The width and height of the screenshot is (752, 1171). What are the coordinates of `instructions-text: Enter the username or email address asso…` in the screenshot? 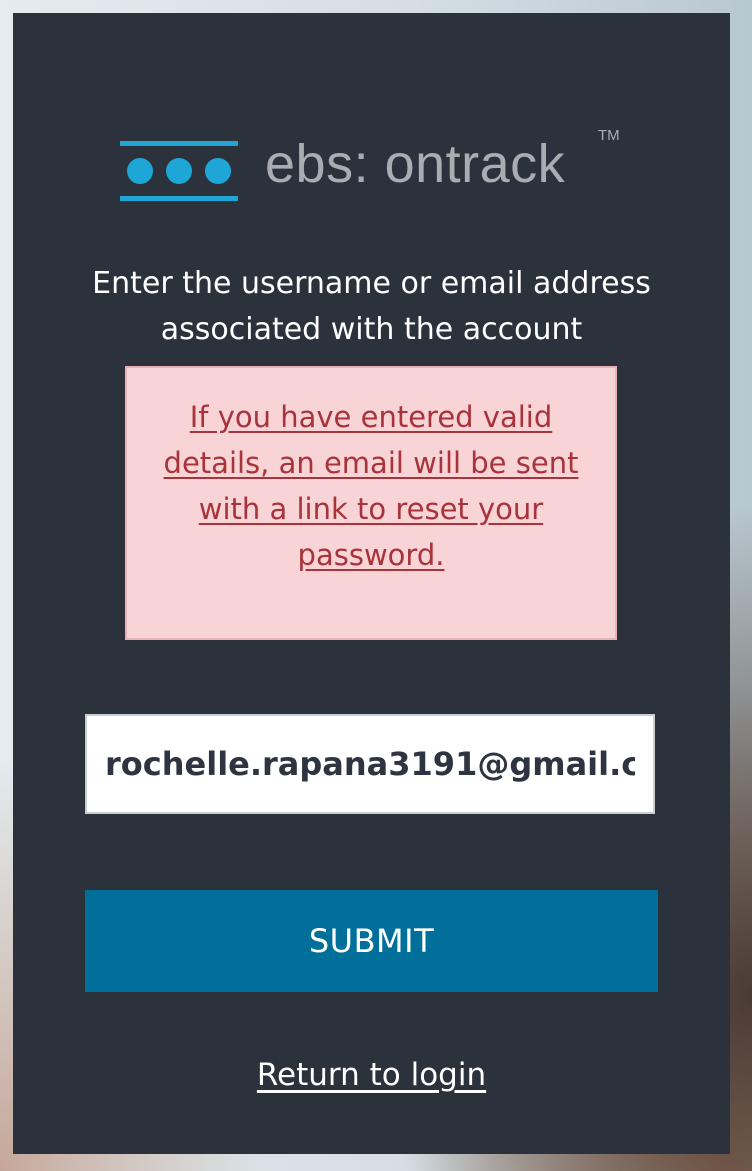 It's located at (371, 306).